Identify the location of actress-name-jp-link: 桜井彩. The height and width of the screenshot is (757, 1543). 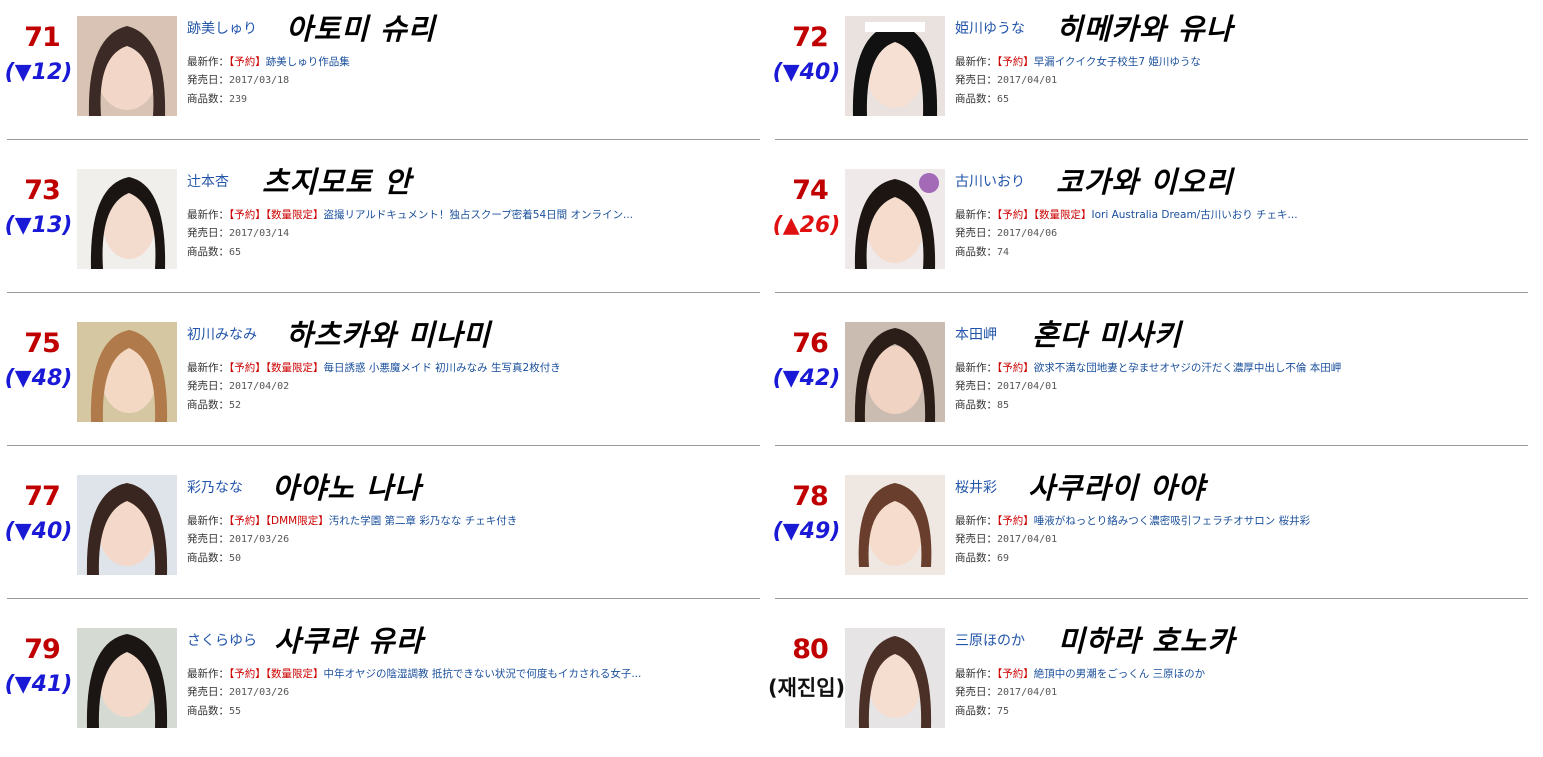
(976, 487).